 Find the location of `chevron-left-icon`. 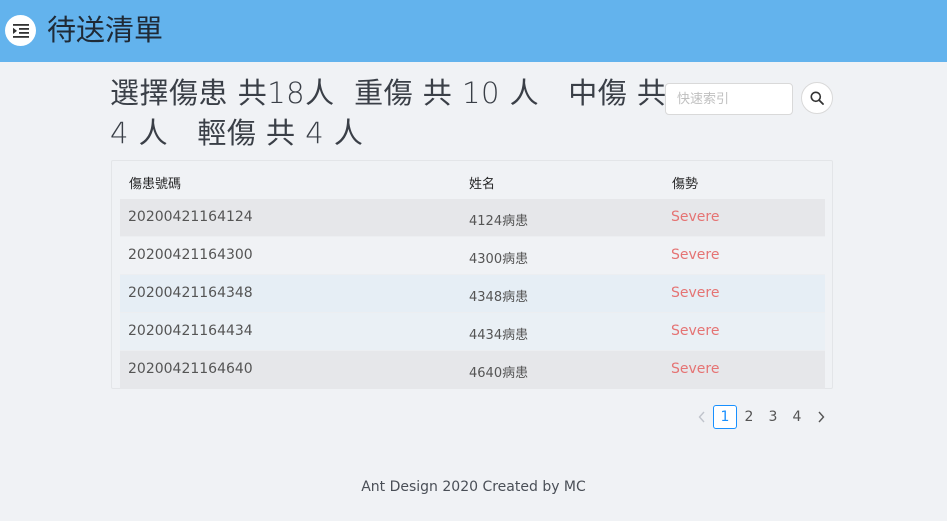

chevron-left-icon is located at coordinates (701, 417).